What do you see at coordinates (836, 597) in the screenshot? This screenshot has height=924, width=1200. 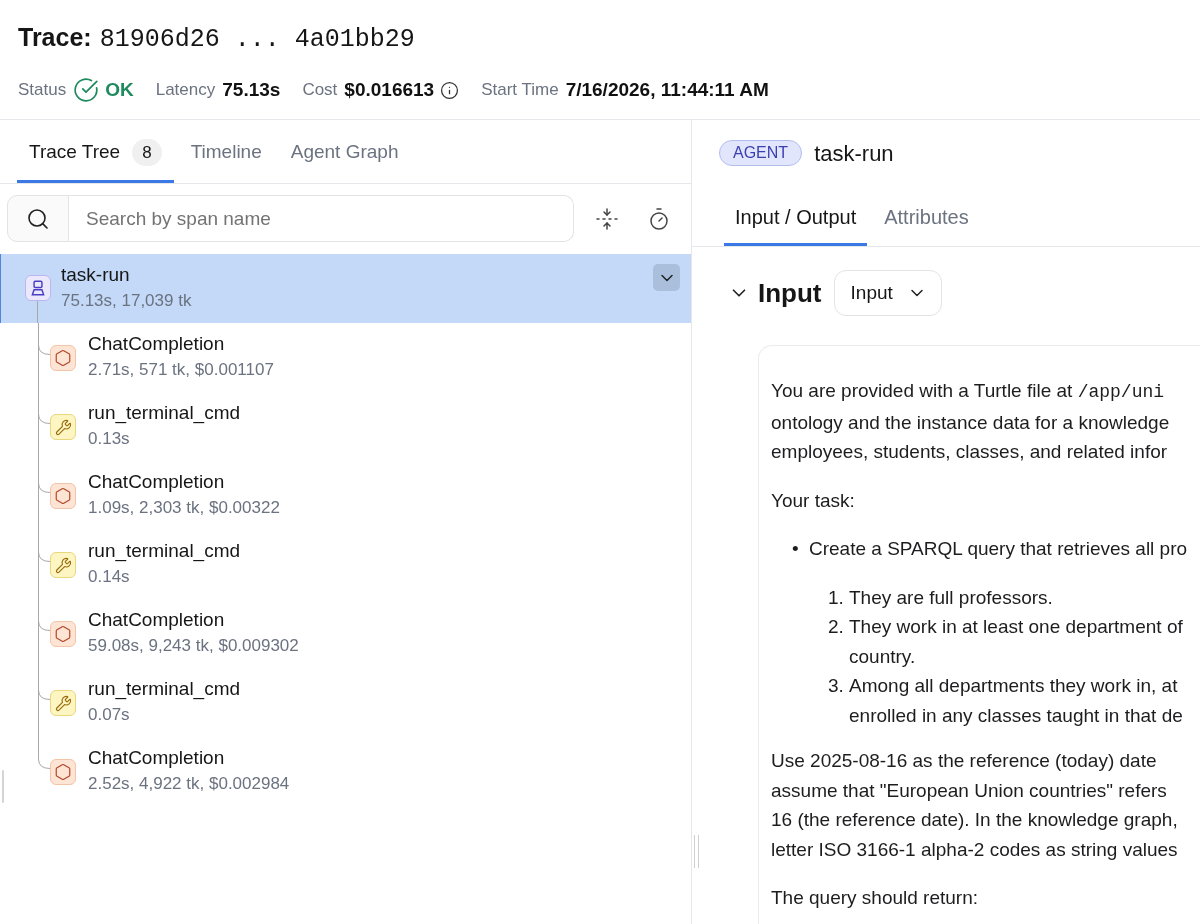 I see `list-marker: 1.` at bounding box center [836, 597].